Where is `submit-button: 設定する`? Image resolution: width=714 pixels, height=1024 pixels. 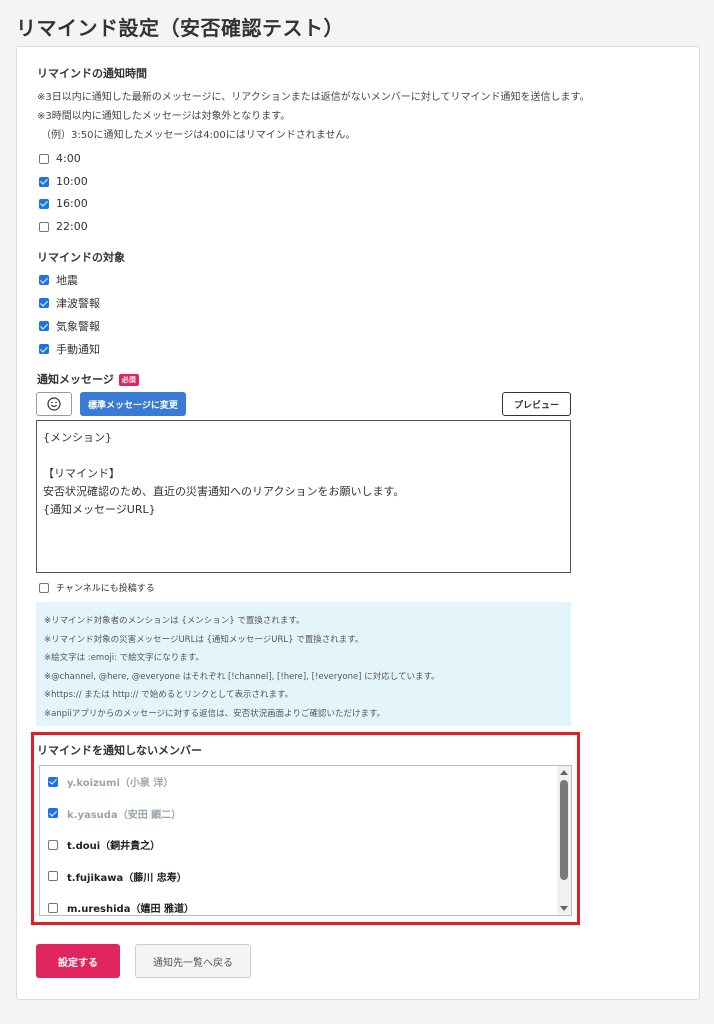 submit-button: 設定する is located at coordinates (78, 961).